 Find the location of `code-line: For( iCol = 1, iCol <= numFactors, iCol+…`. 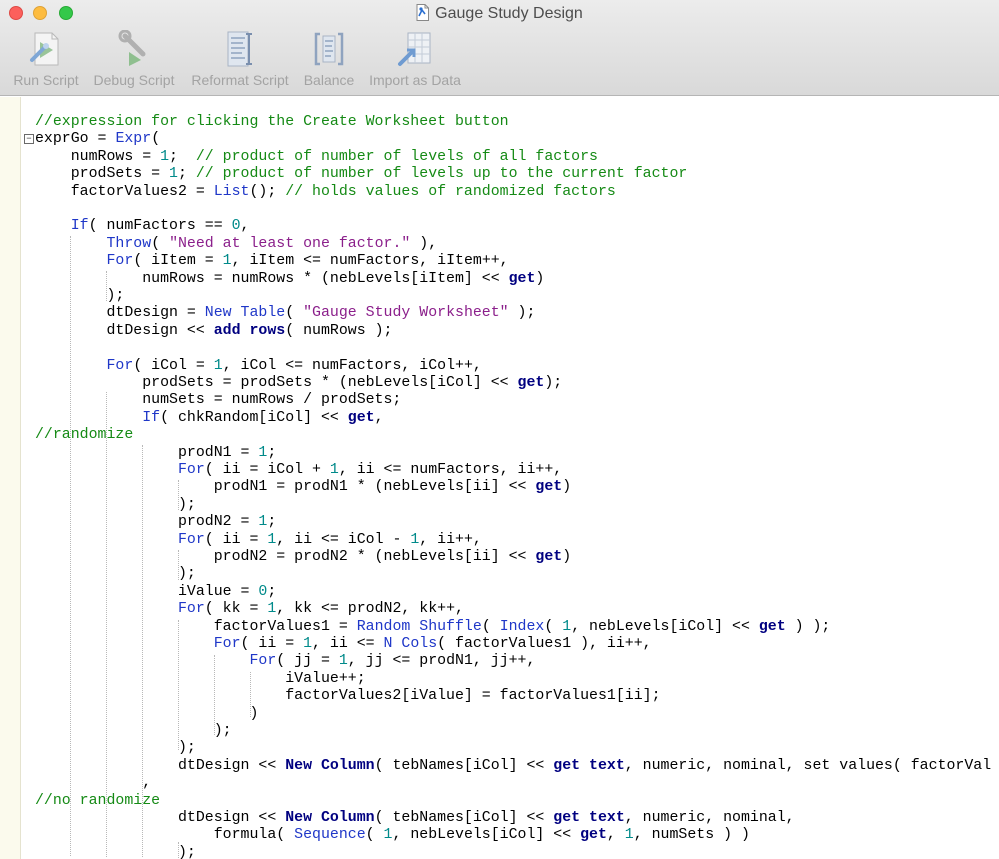

code-line: For( iCol = 1, iCol <= numFactors, iCol+… is located at coordinates (258, 366).